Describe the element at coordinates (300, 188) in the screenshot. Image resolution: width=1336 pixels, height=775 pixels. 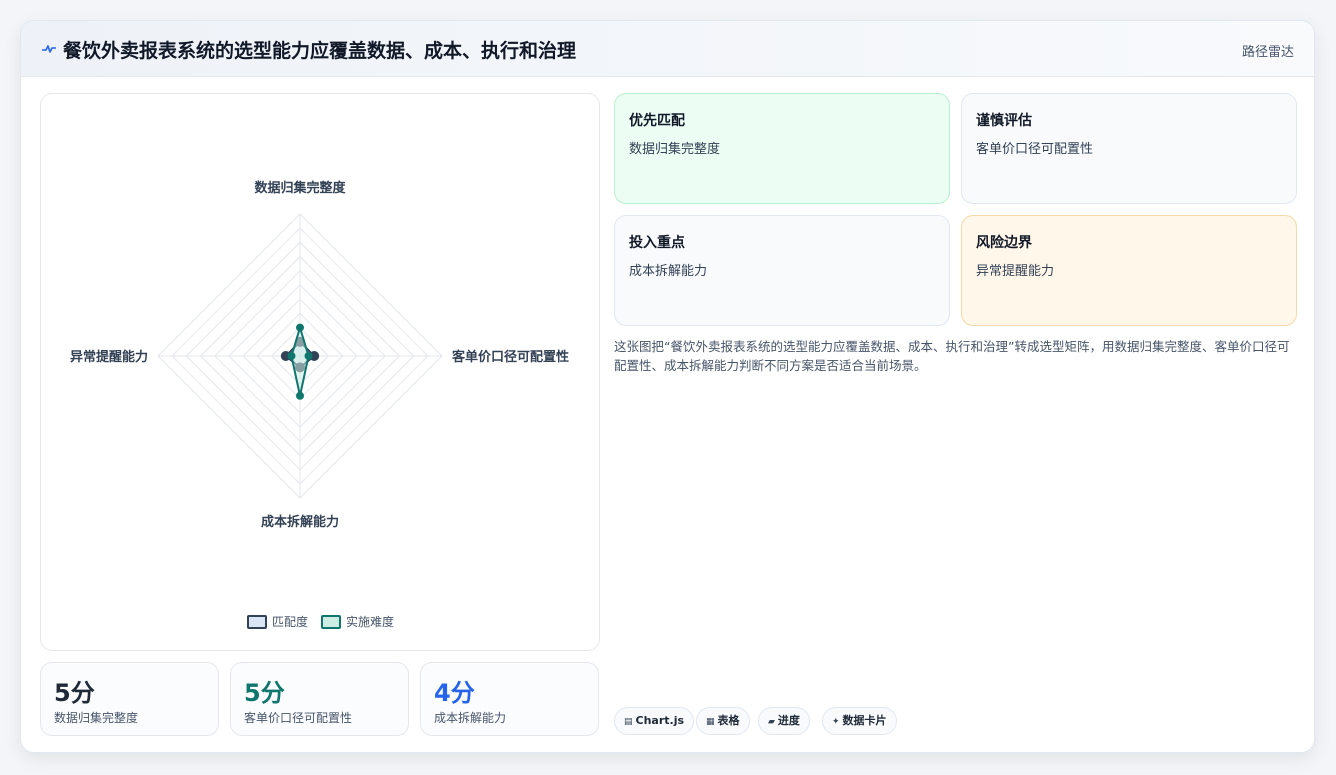
I see `radar-axis-label: 数据归集完整度` at that location.